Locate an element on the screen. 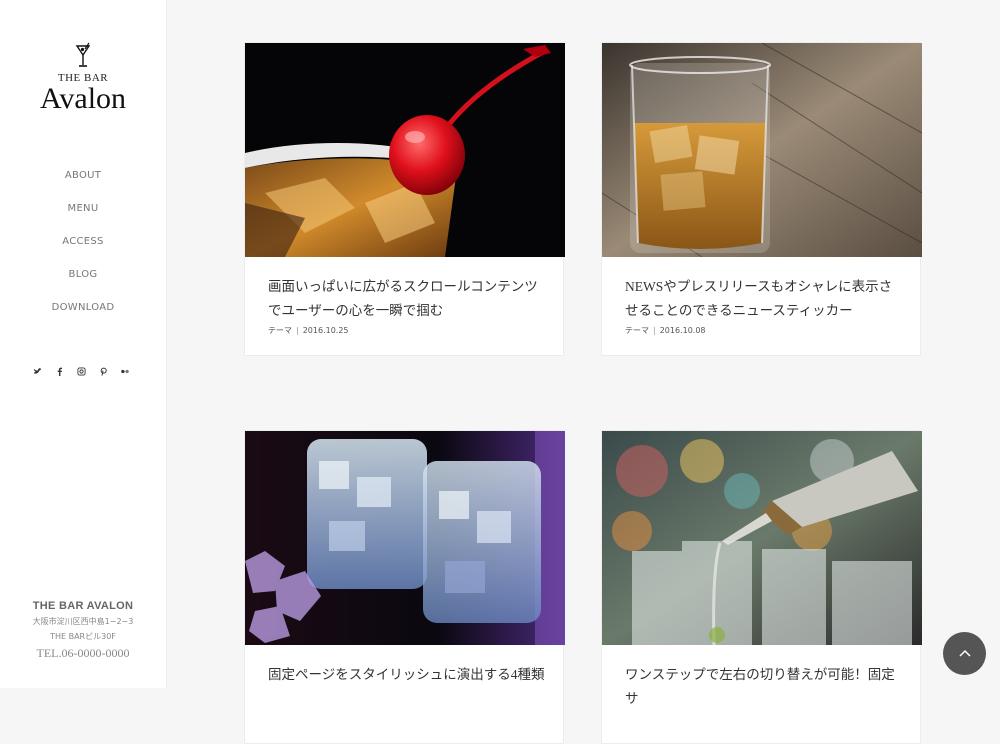  post-card: 固定ページをスタイリッシュに演出する4種類 is located at coordinates (404, 587).